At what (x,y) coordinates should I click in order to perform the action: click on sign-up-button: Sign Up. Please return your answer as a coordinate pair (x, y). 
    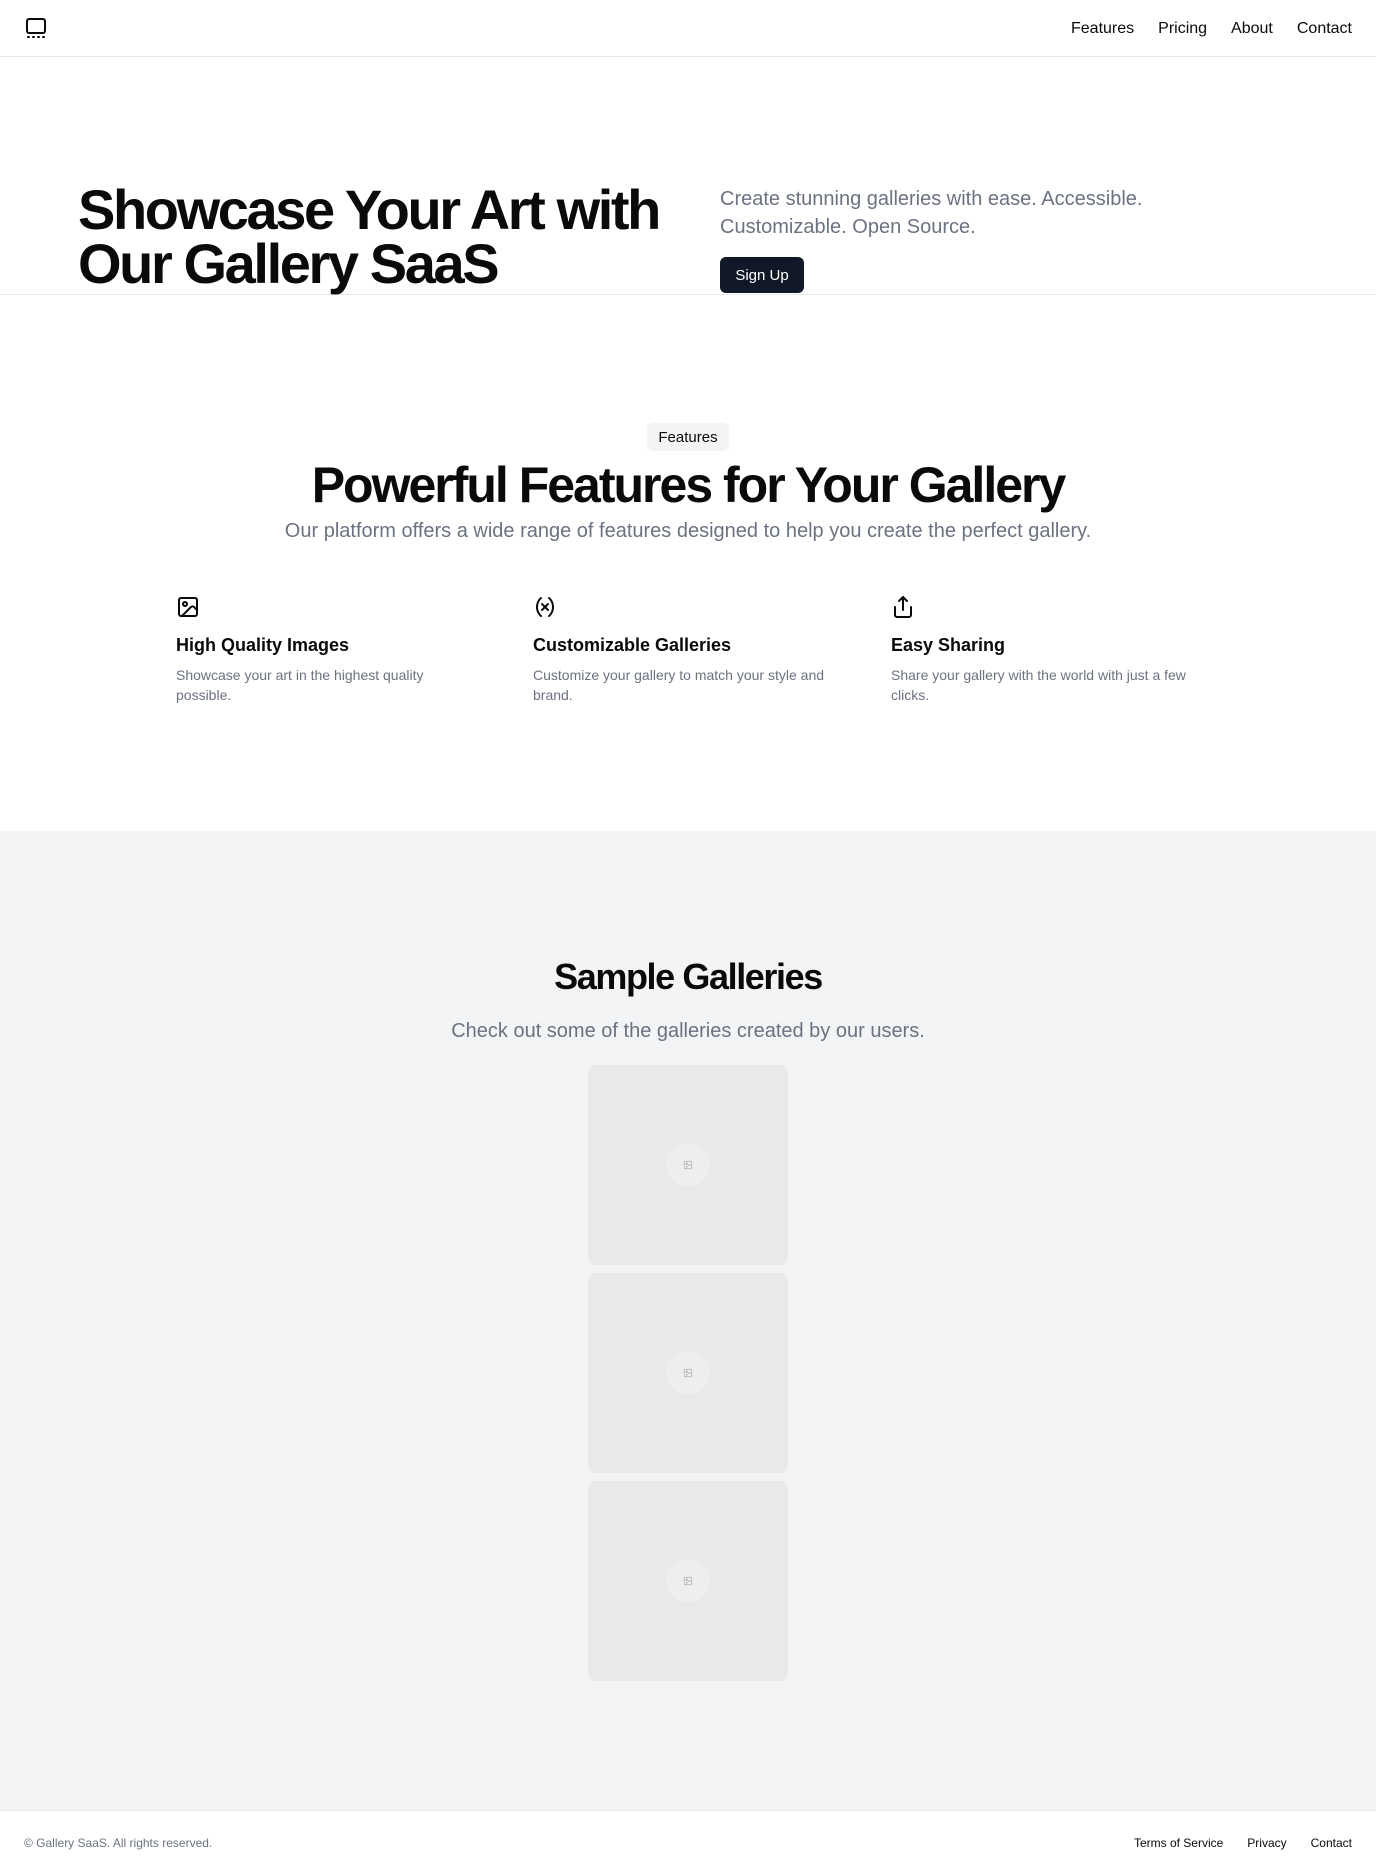
    Looking at the image, I should click on (762, 275).